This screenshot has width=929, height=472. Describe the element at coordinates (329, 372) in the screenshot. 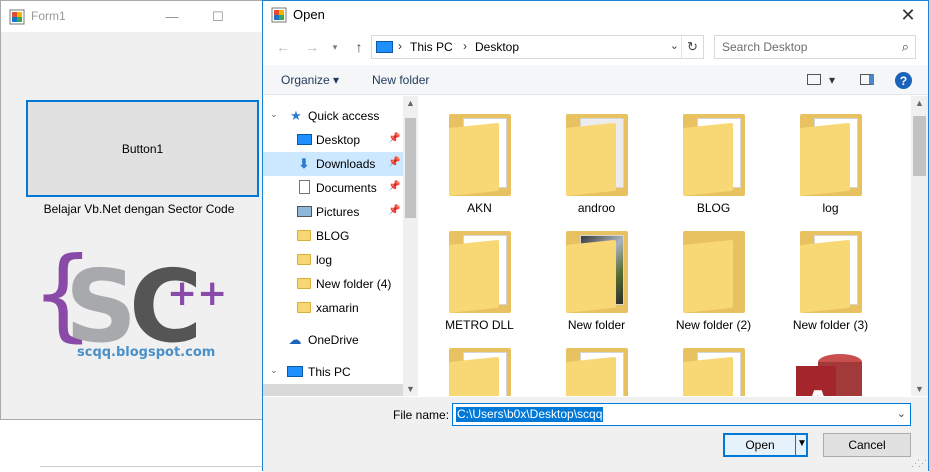

I see `nav-item-label: This PC` at that location.